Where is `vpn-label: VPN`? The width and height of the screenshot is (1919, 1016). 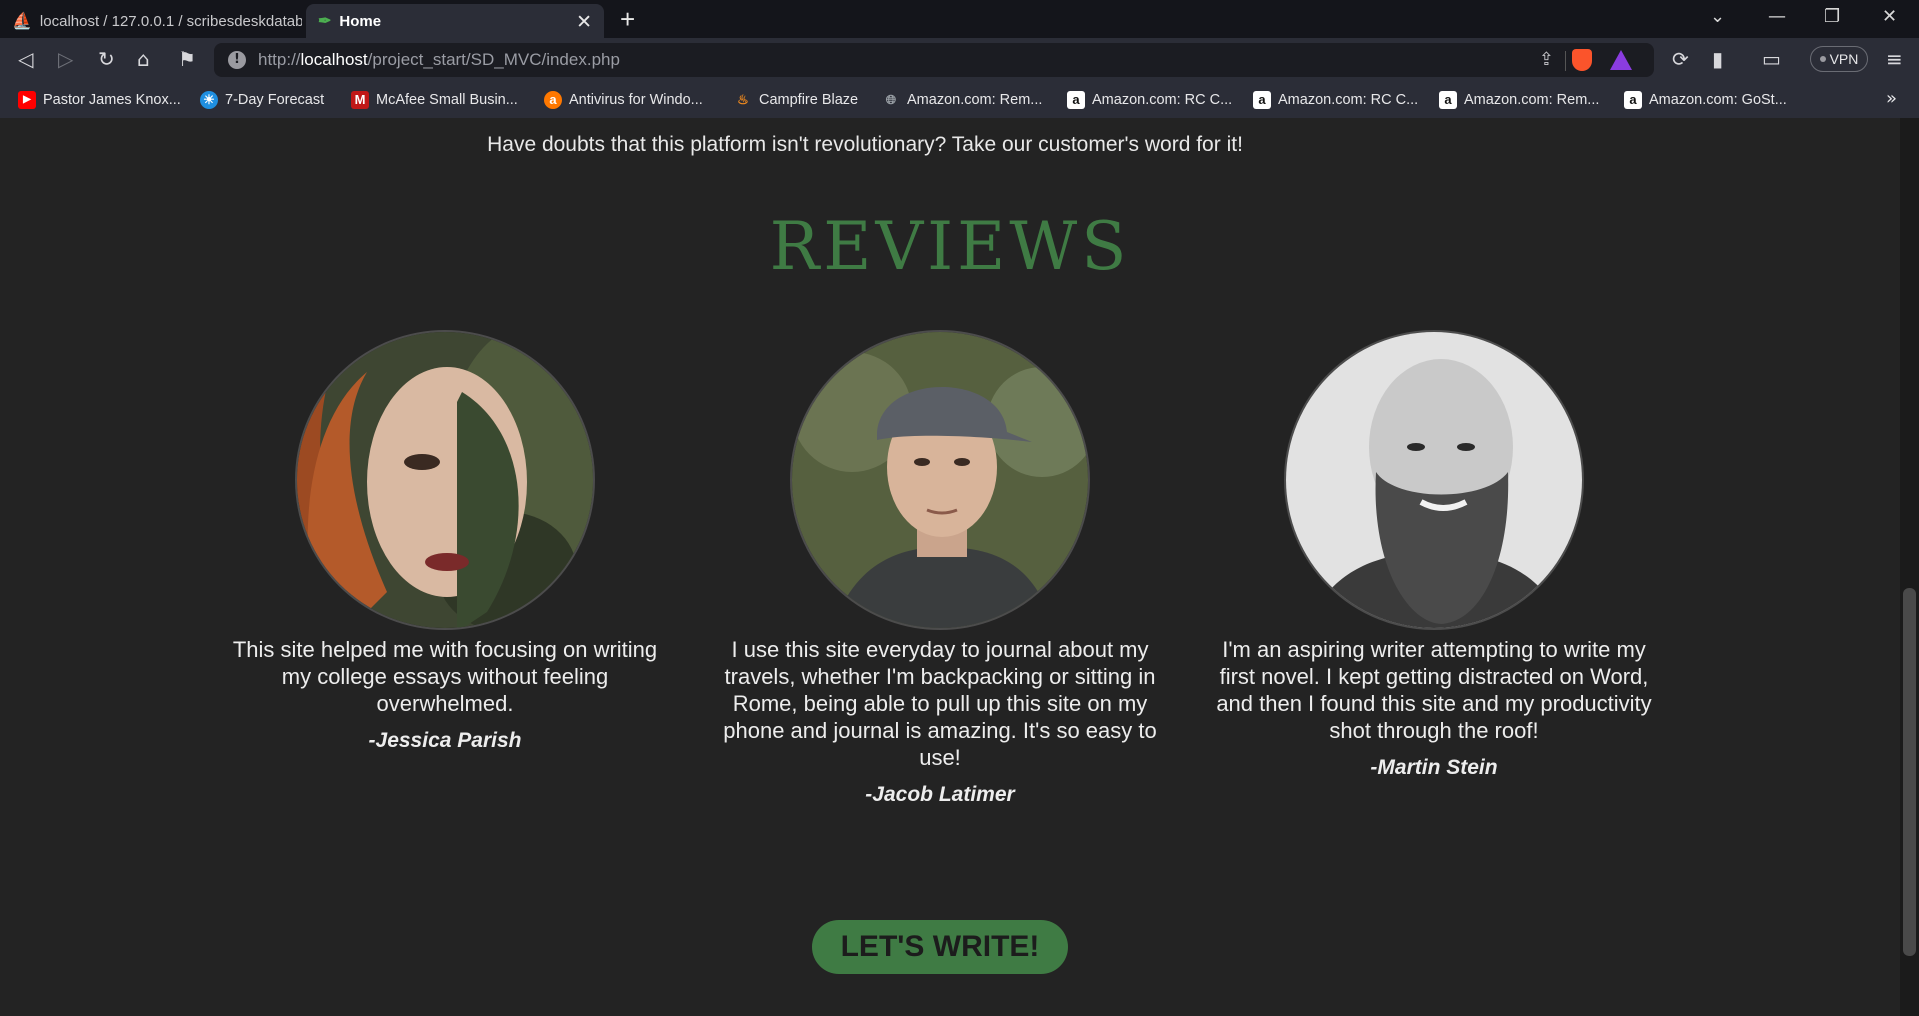
vpn-label: VPN is located at coordinates (1844, 59).